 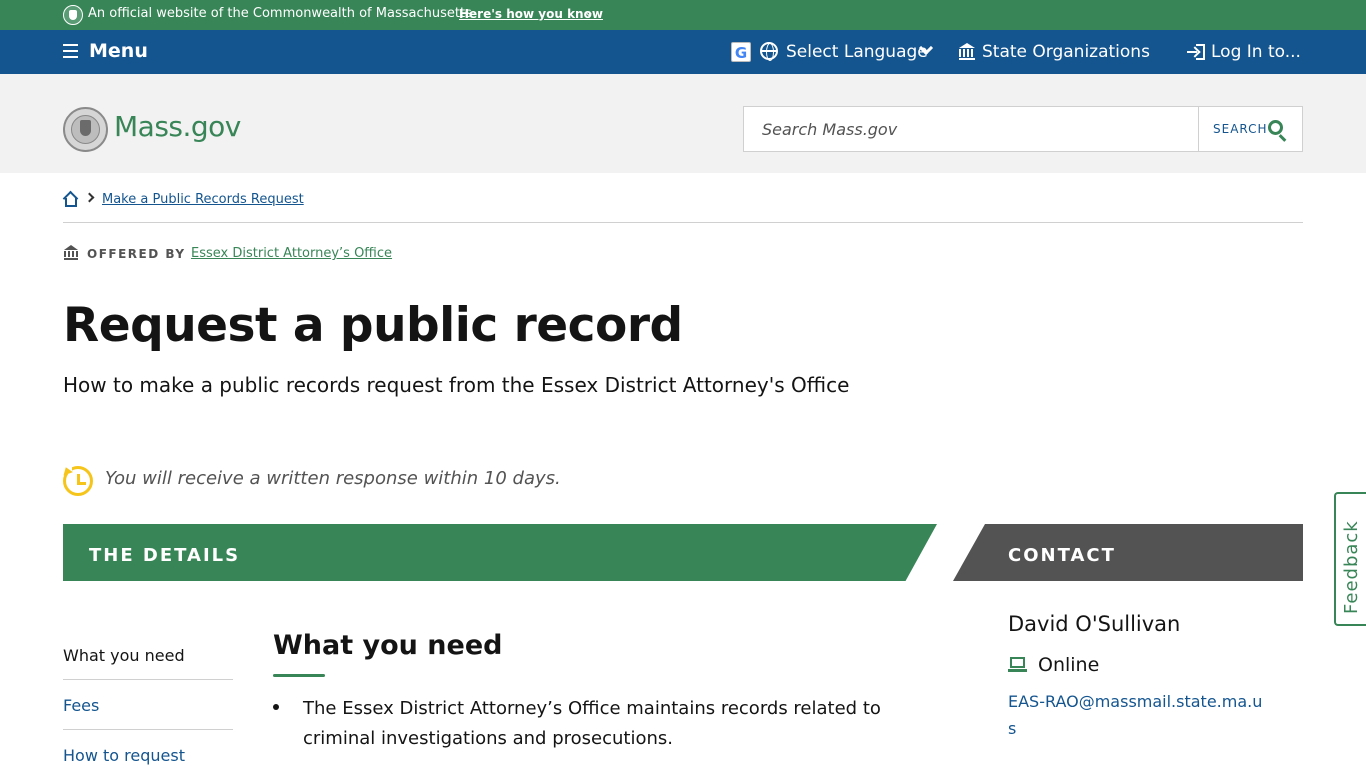 I want to click on breadcrumb-divider, so click(x=683, y=222).